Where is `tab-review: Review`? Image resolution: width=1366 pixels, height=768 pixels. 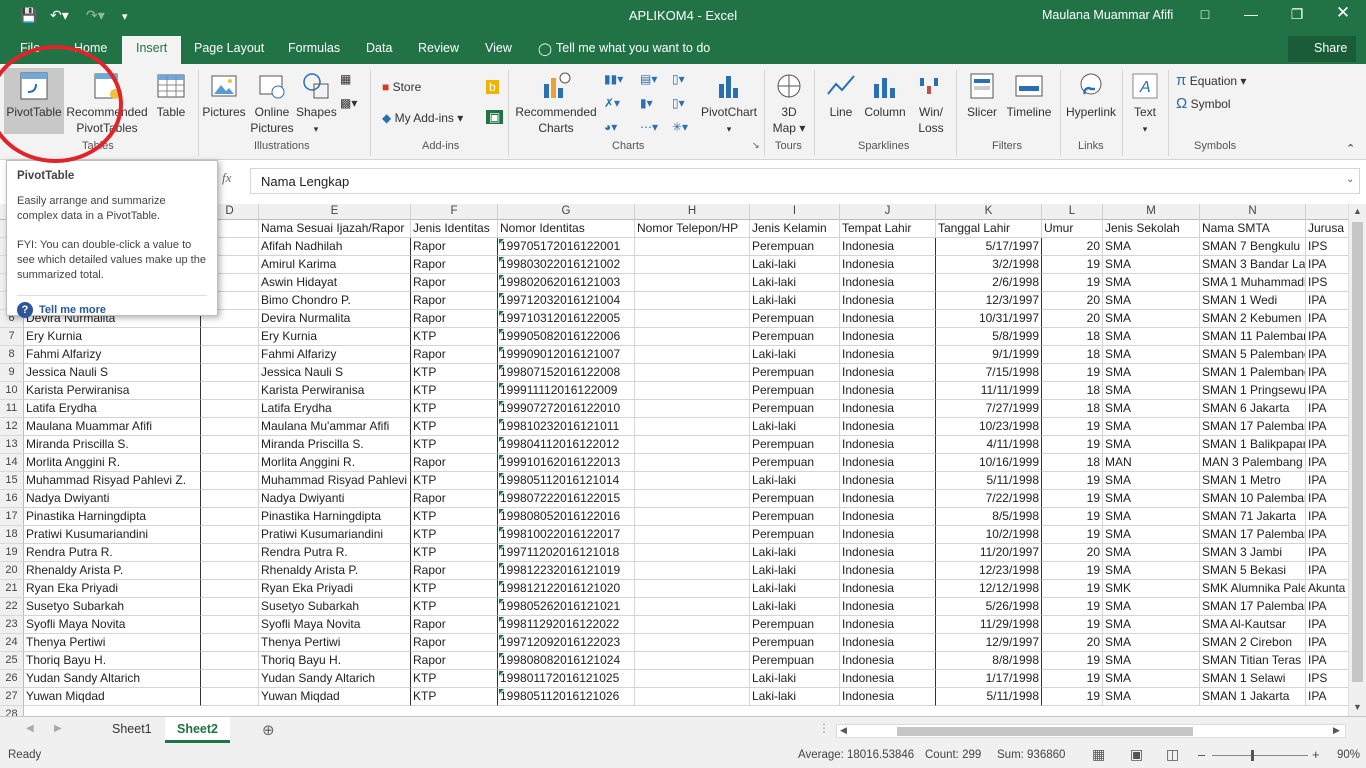 tab-review: Review is located at coordinates (438, 48).